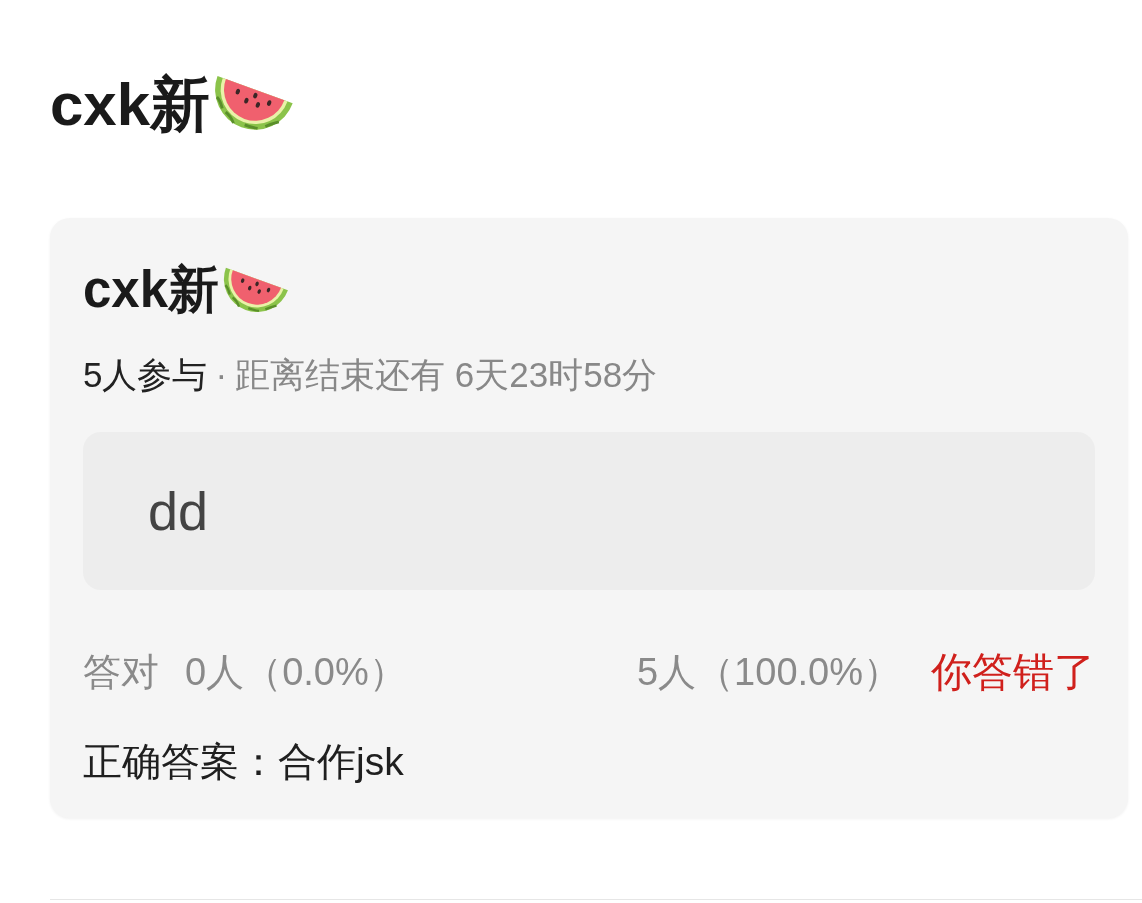 The image size is (1142, 903). Describe the element at coordinates (121, 672) in the screenshot. I see `correct-label: 答对` at that location.